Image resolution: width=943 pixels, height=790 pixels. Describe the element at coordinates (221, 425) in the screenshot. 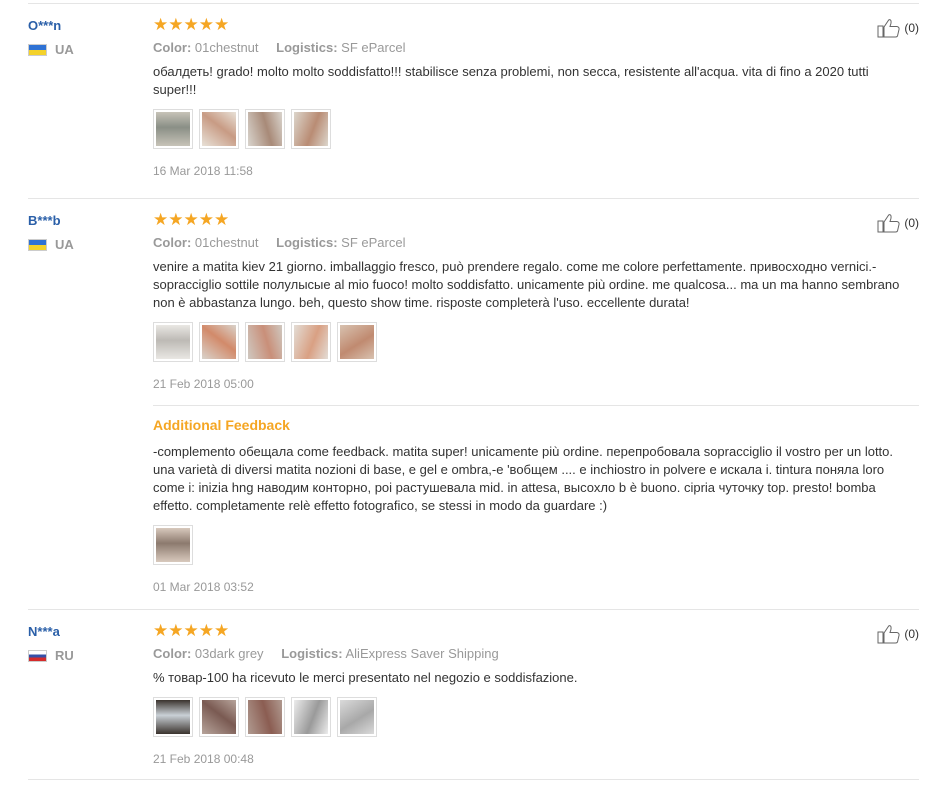

I see `additional-feedback-title: Additional Feedback` at that location.